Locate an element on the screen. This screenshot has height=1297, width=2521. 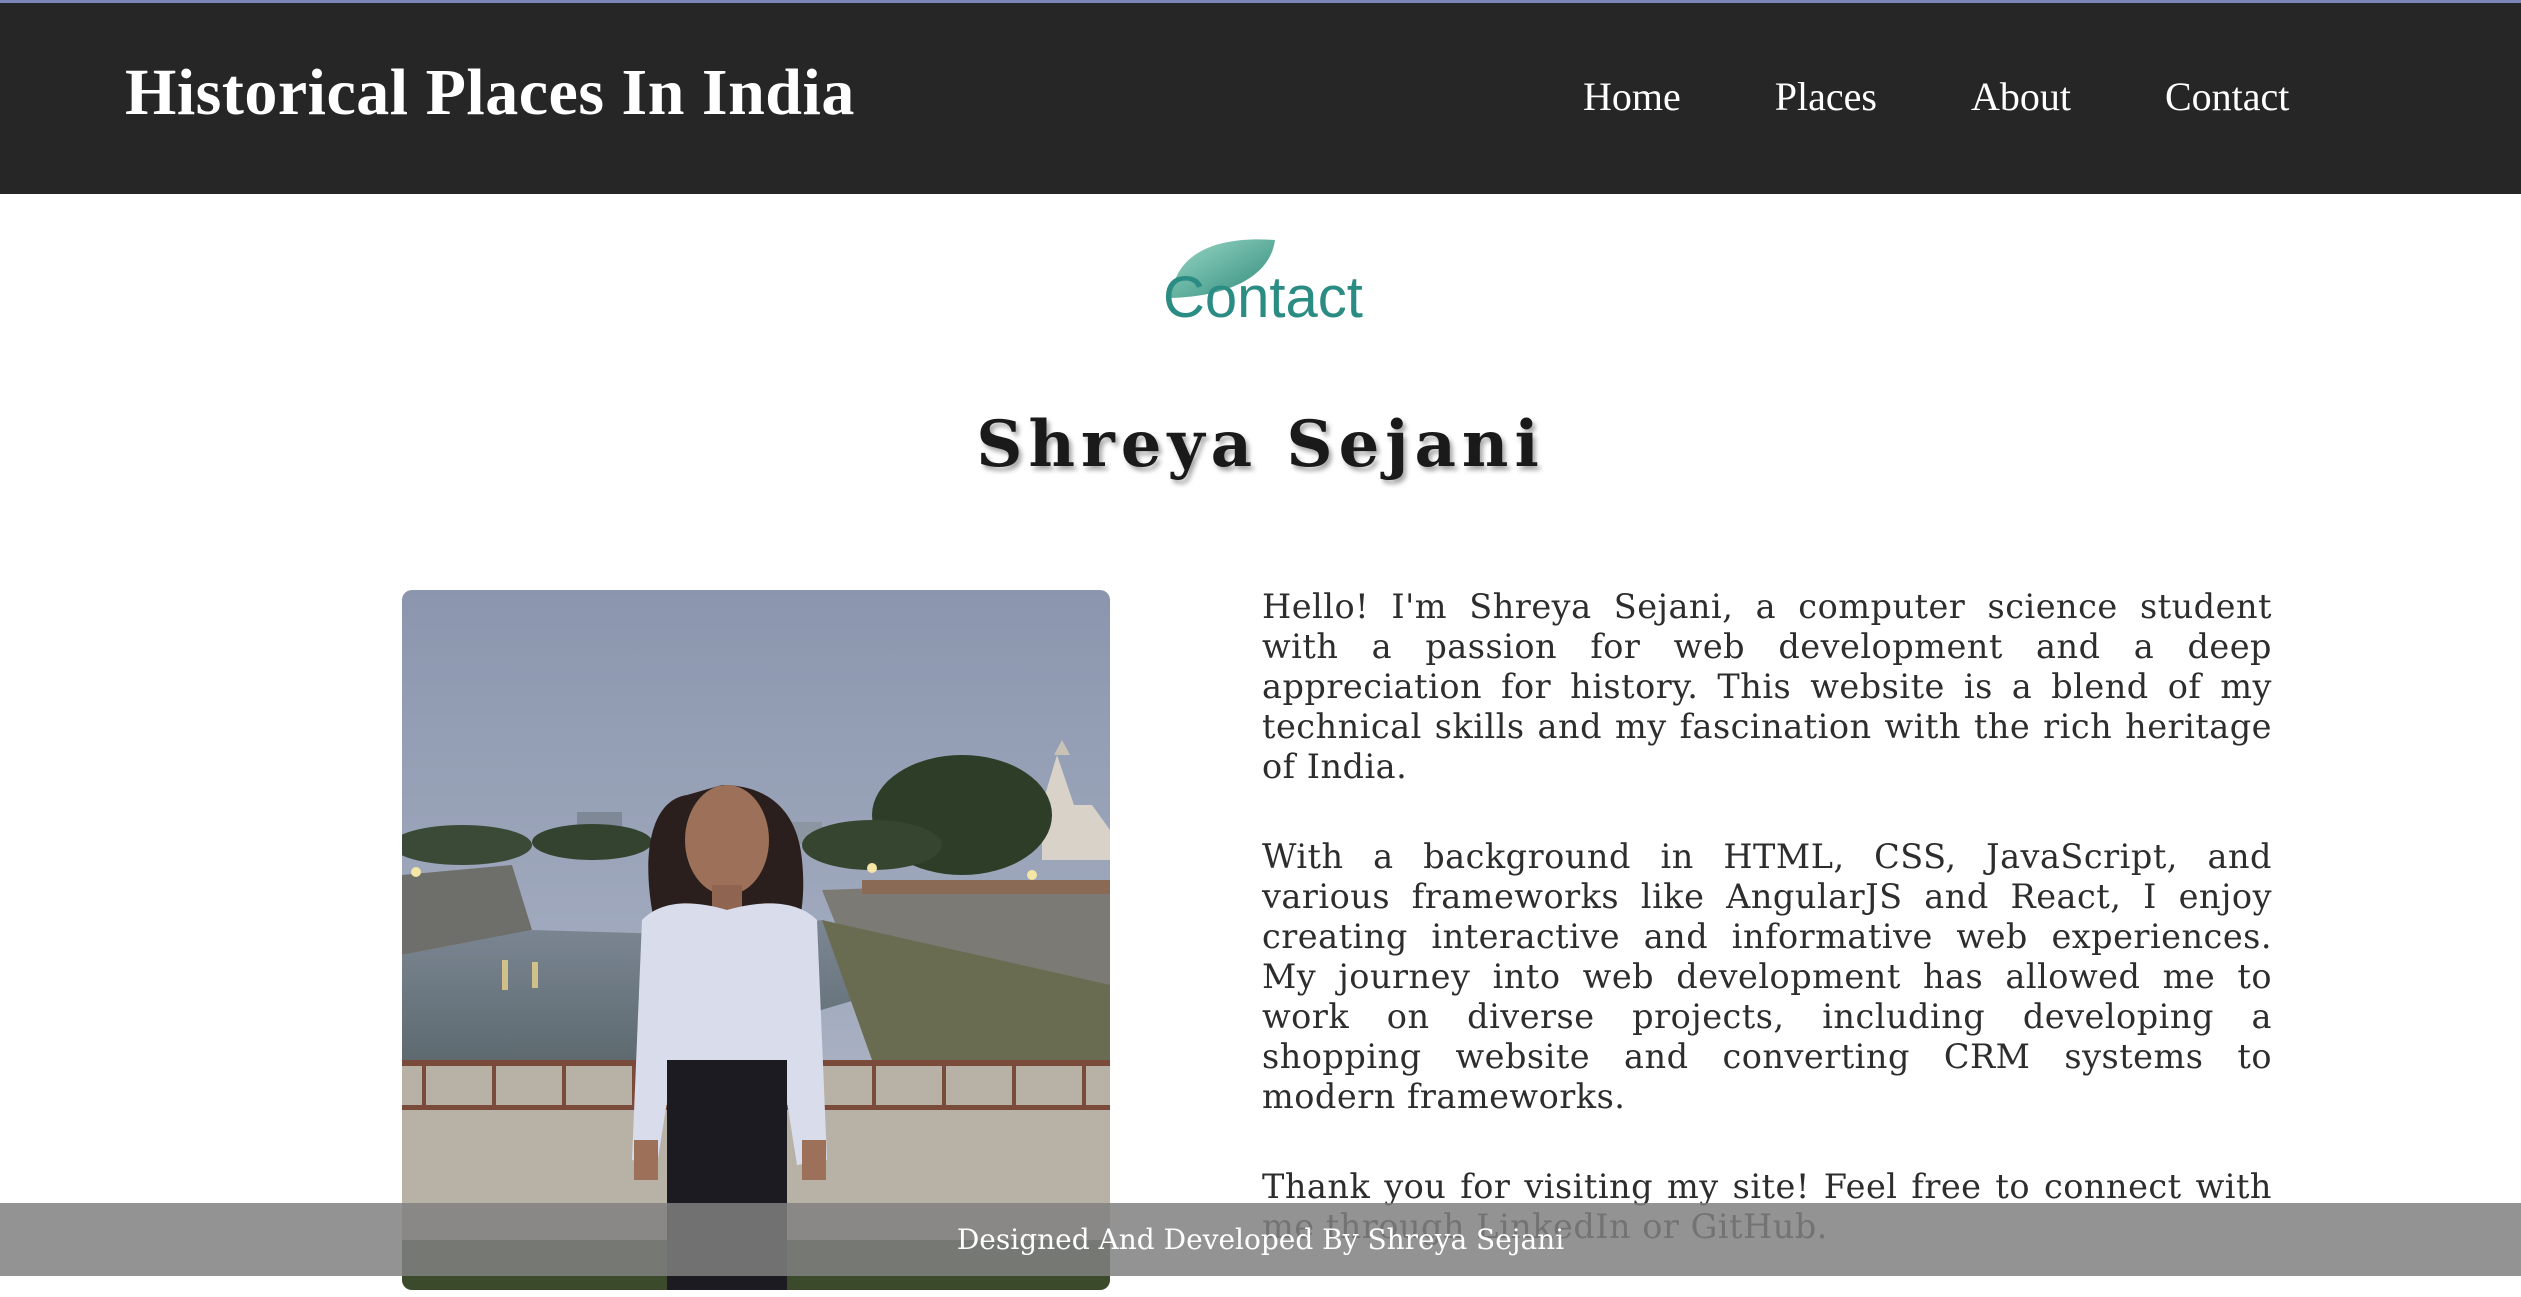
contact-section-heading: Contact is located at coordinates (1263, 279).